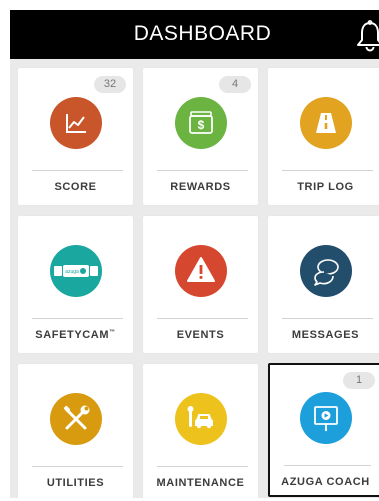 This screenshot has width=379, height=501. I want to click on tile-label: SCORE, so click(75, 187).